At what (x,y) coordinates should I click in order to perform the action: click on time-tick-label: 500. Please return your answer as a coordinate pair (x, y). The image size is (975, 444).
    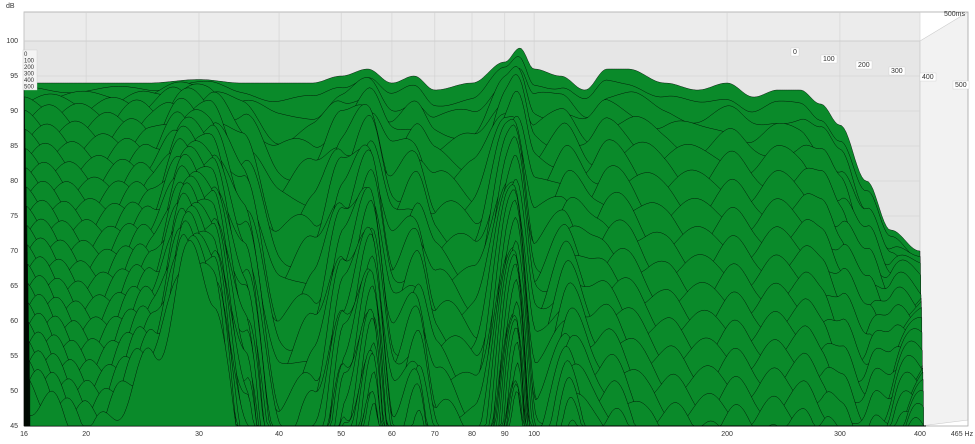
    Looking at the image, I should click on (961, 85).